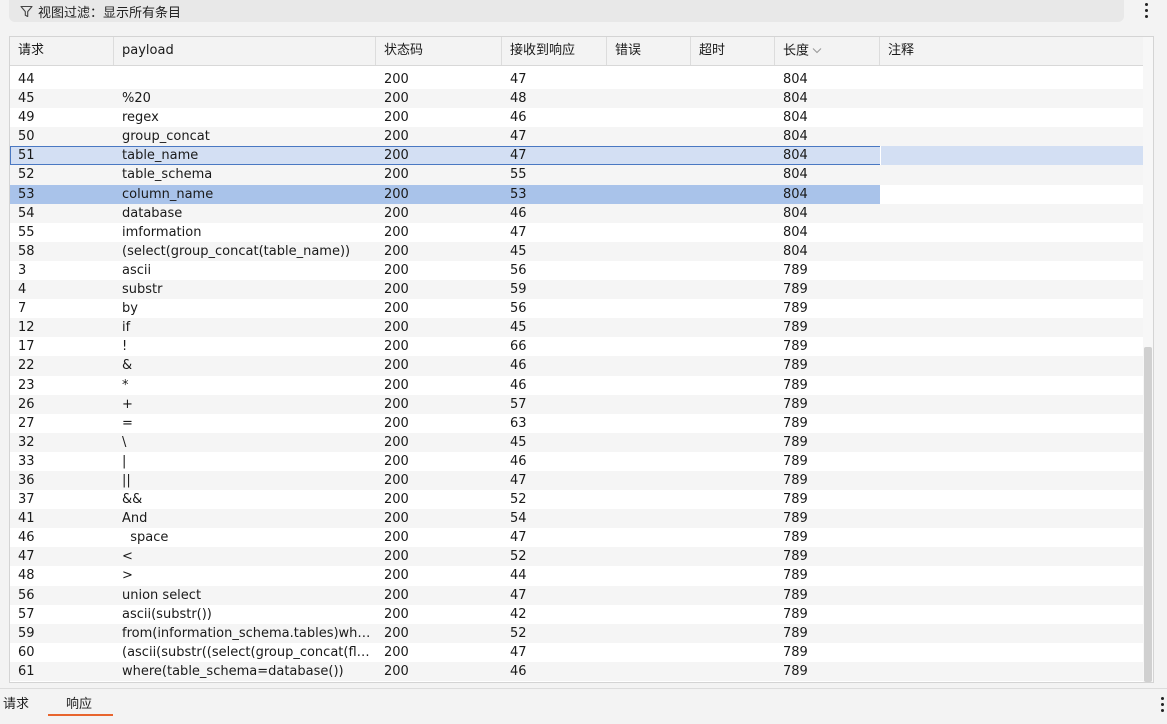 This screenshot has width=1167, height=724. Describe the element at coordinates (576, 519) in the screenshot. I see `table-row: 41 And 200 54 789` at that location.